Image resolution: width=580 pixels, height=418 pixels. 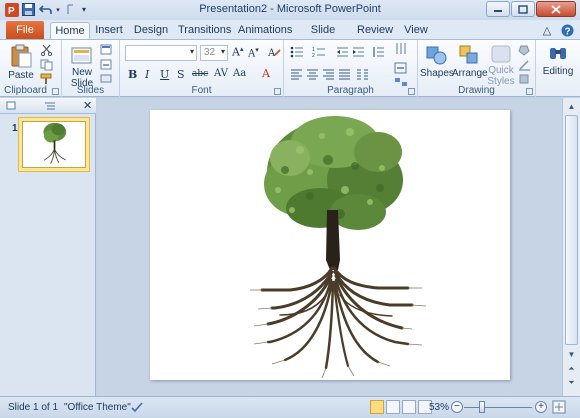 I want to click on normal-view-button, so click(x=377, y=407).